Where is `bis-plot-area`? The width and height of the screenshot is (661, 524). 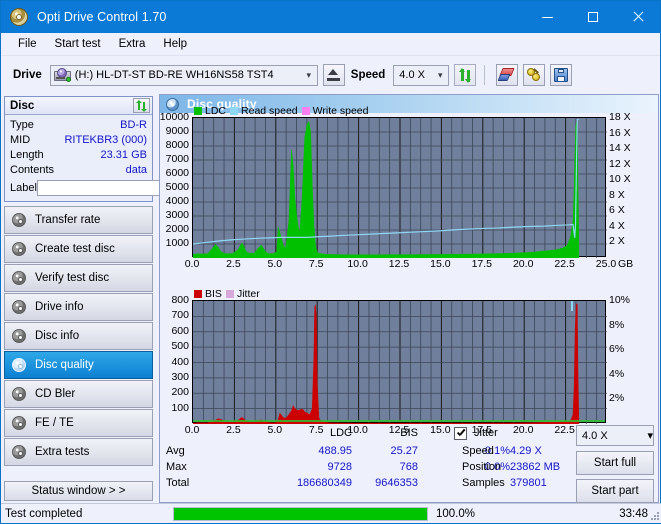 bis-plot-area is located at coordinates (399, 362).